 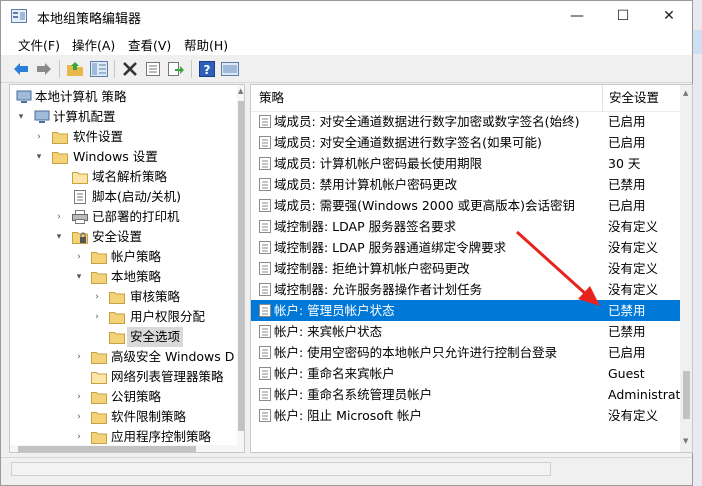 I want to click on policy-row: 帐户: 阻止 Microsoft 帐户 没有定义, so click(x=465, y=415).